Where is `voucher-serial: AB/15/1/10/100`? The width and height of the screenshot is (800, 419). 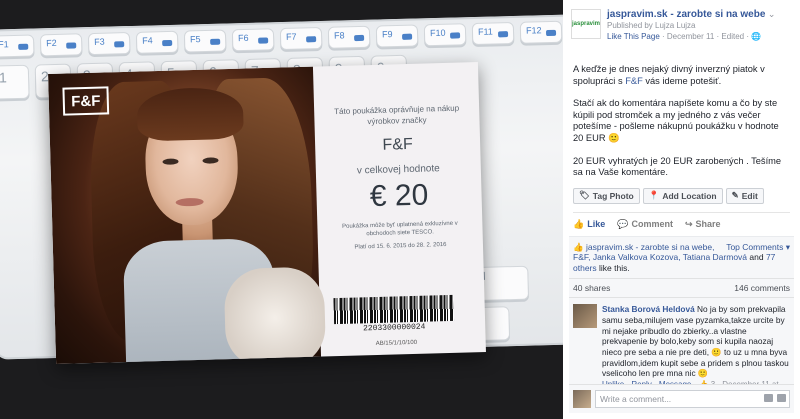 voucher-serial: AB/15/1/10/100 is located at coordinates (396, 343).